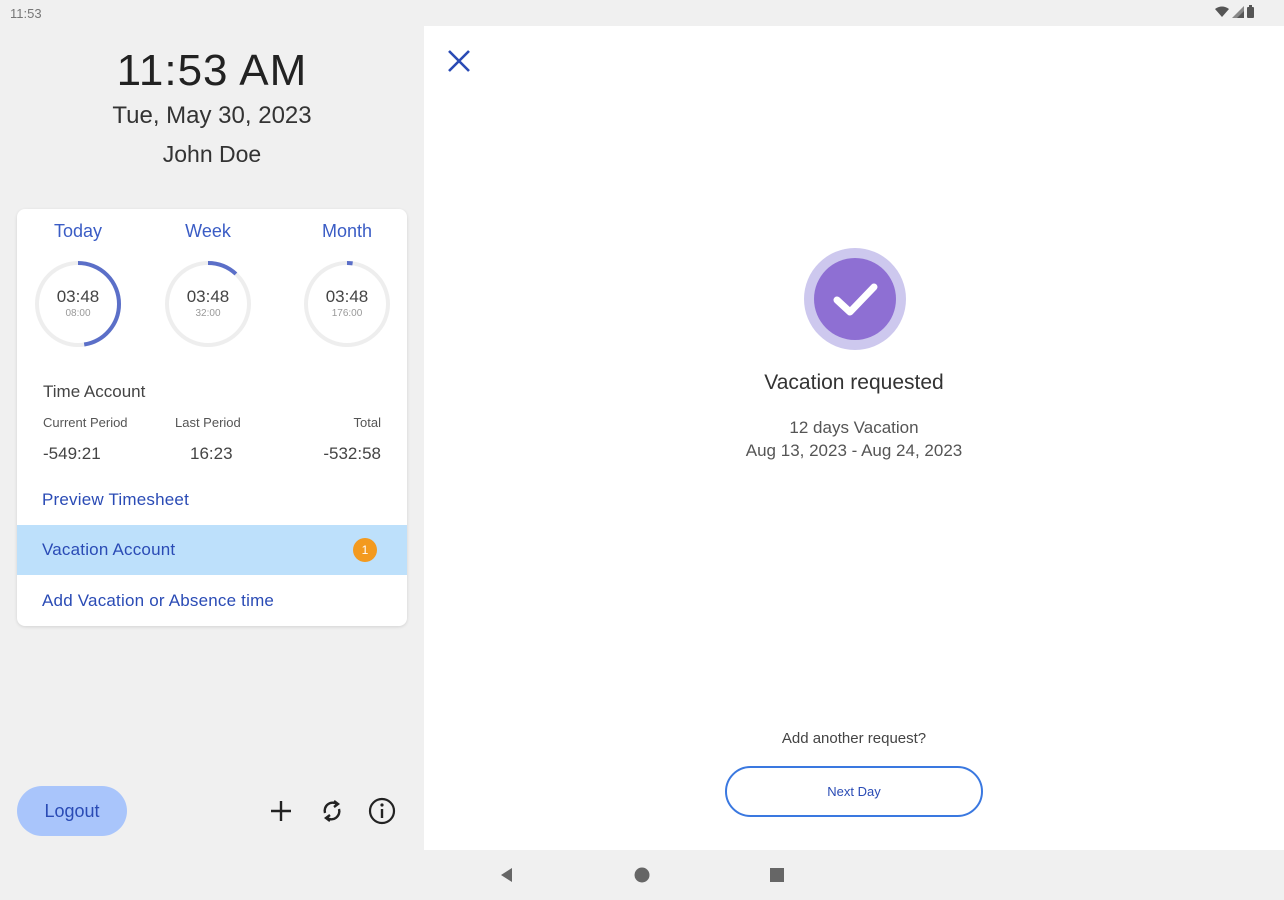 This screenshot has width=1284, height=900. I want to click on vacation-account-link: Vacation Account 1, so click(212, 550).